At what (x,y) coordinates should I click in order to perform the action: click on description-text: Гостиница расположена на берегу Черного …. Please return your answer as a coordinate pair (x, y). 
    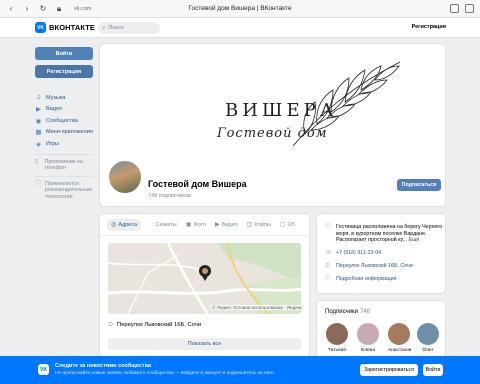
    Looking at the image, I should click on (389, 234).